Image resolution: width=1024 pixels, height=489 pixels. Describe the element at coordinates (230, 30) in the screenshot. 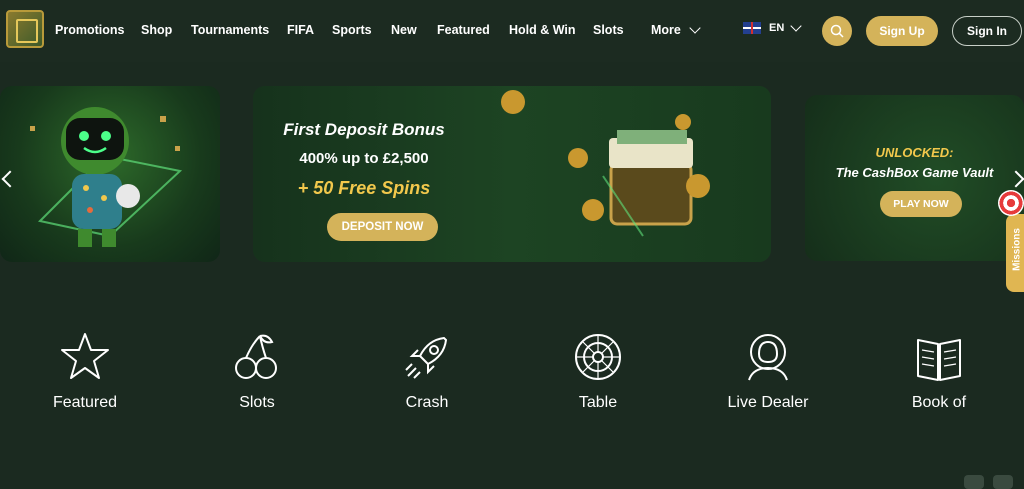

I see `nav-tournaments: Tournaments` at that location.